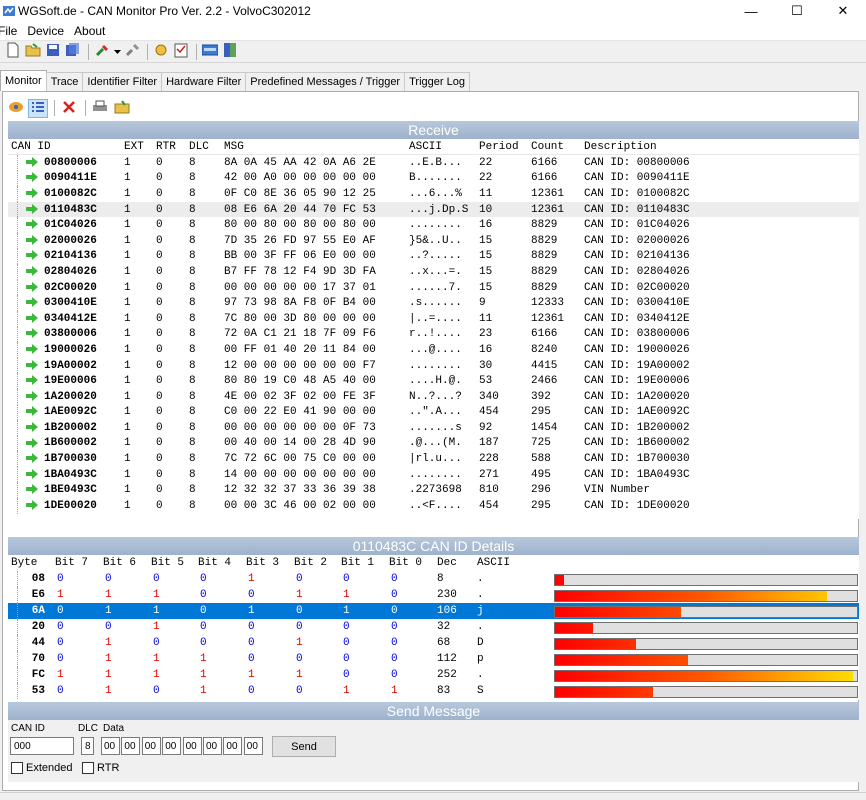 The height and width of the screenshot is (800, 866). What do you see at coordinates (42, 746) in the screenshot?
I see `can-id-input: 000` at bounding box center [42, 746].